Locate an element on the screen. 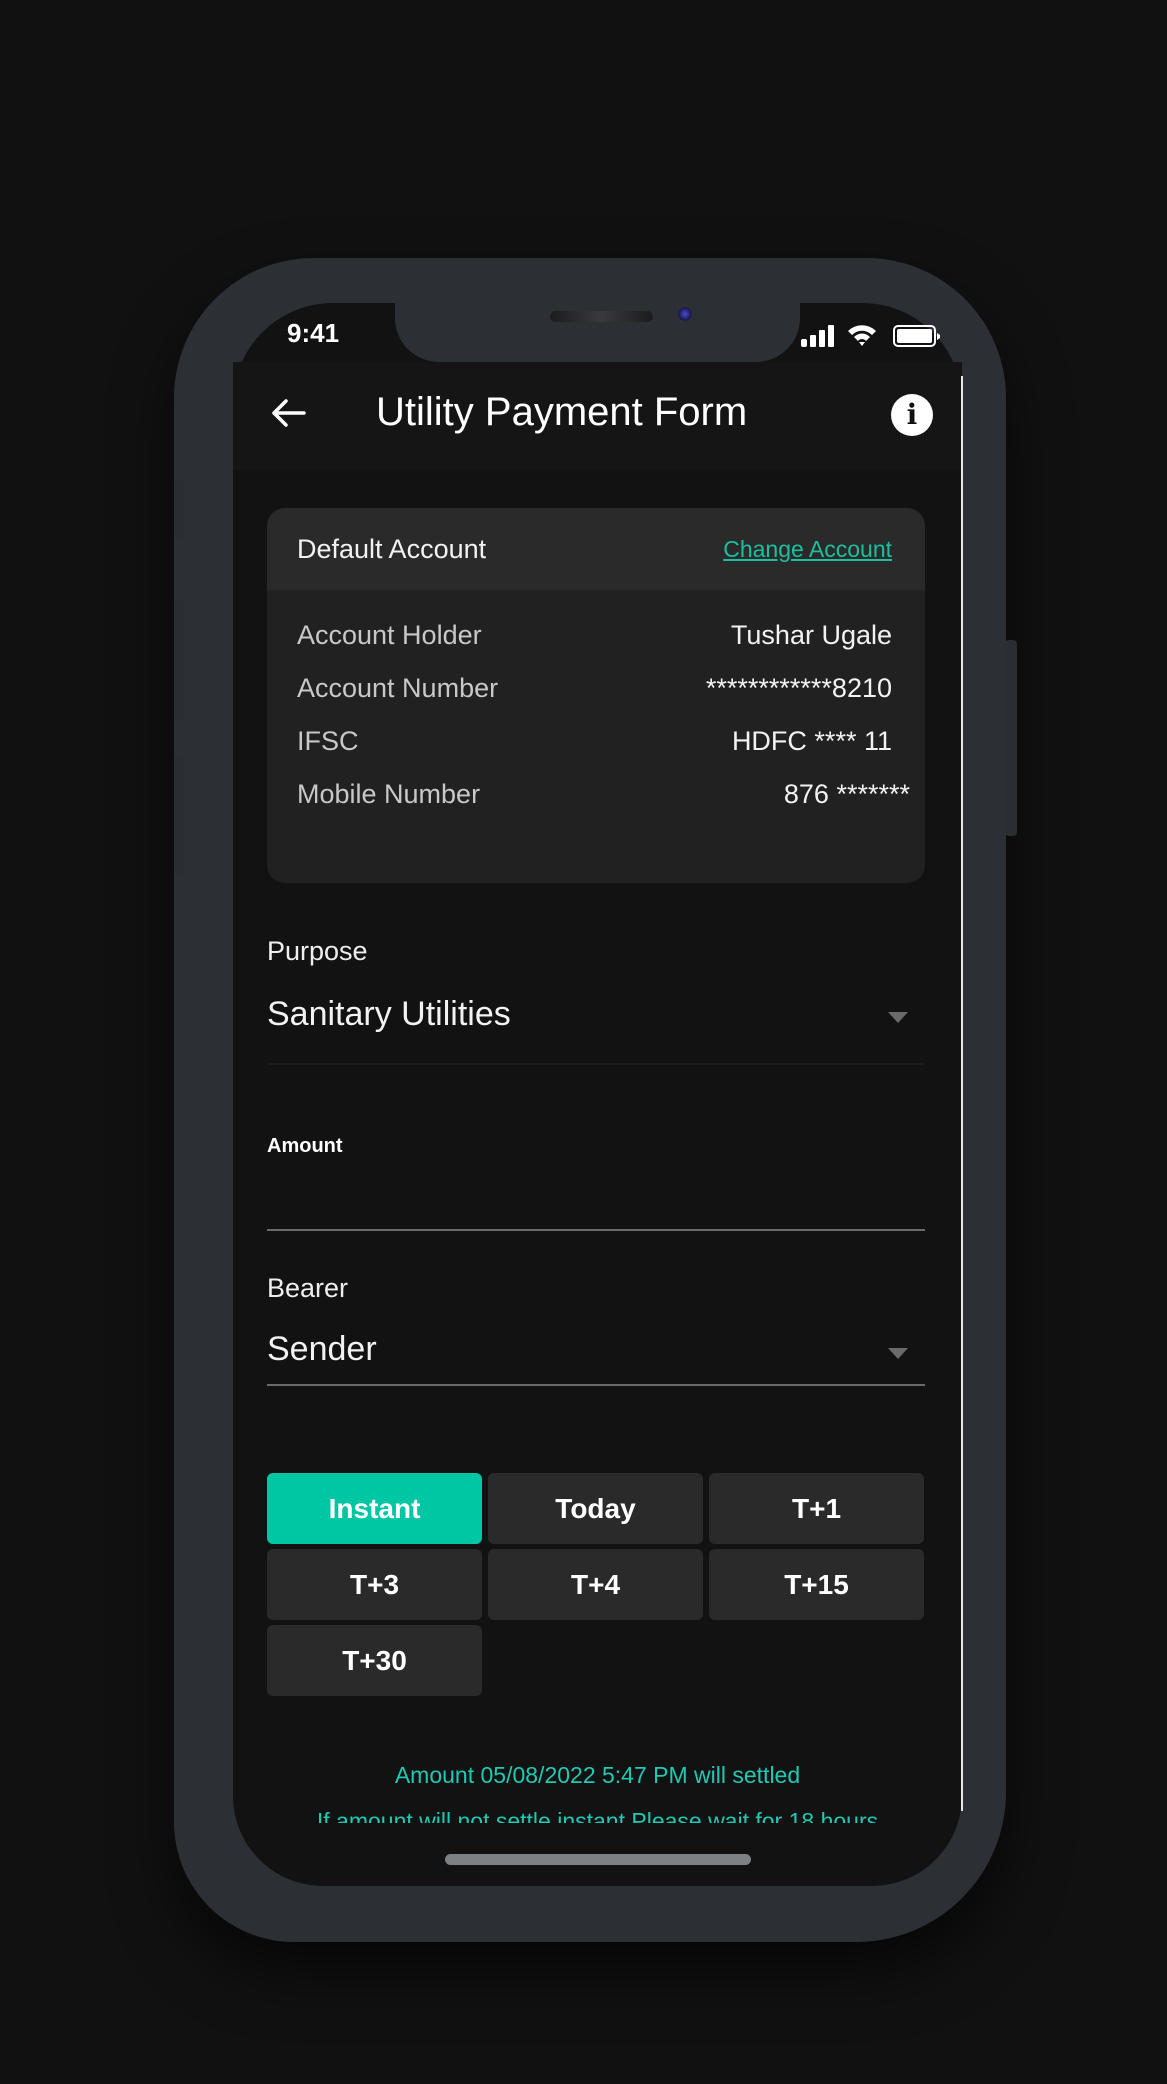  purpose-label: Purpose is located at coordinates (317, 951).